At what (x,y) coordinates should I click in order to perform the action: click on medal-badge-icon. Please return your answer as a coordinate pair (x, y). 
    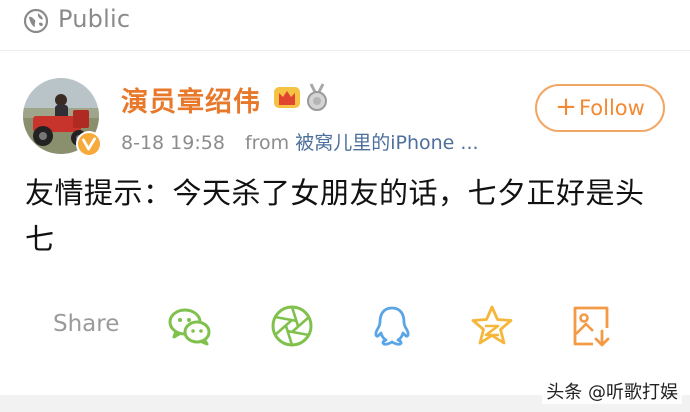
    Looking at the image, I should click on (317, 97).